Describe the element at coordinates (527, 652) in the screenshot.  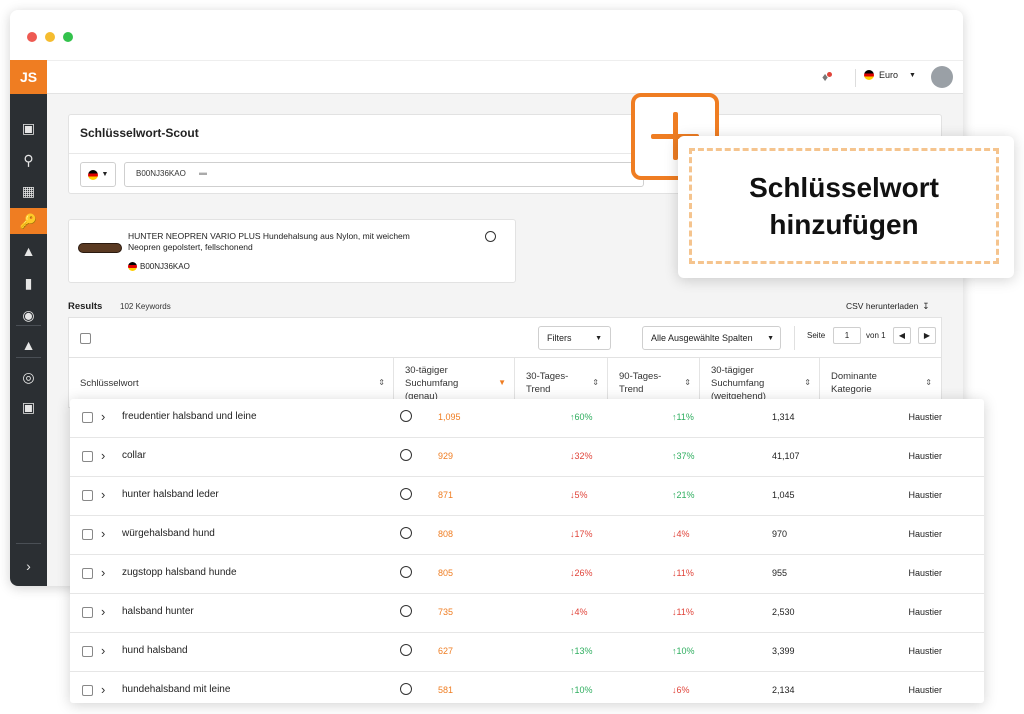
I see `table-row: › hund halsband 627 ↑13% ↑10% 3,399 Haustier` at that location.